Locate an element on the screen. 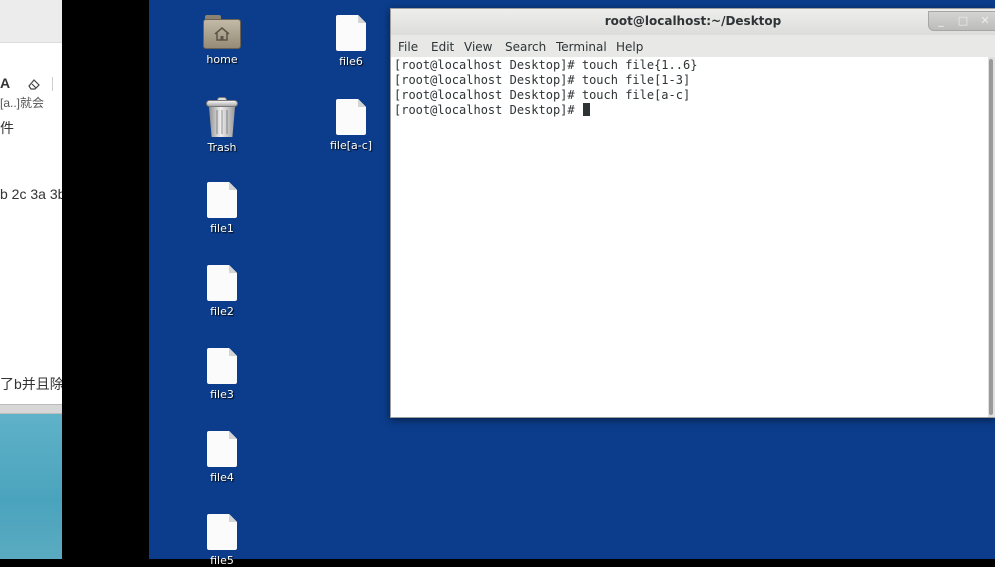 The height and width of the screenshot is (567, 995). desktop-icon-file4: file4 is located at coordinates (222, 457).